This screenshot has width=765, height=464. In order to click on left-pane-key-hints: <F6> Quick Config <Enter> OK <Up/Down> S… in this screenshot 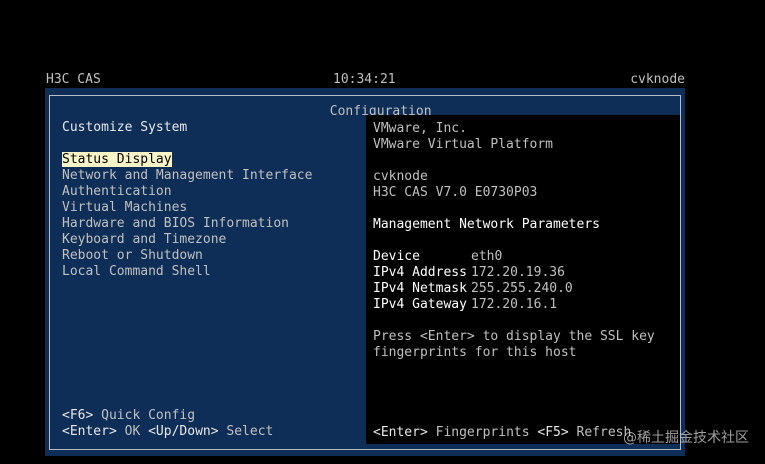, I will do `click(167, 424)`.